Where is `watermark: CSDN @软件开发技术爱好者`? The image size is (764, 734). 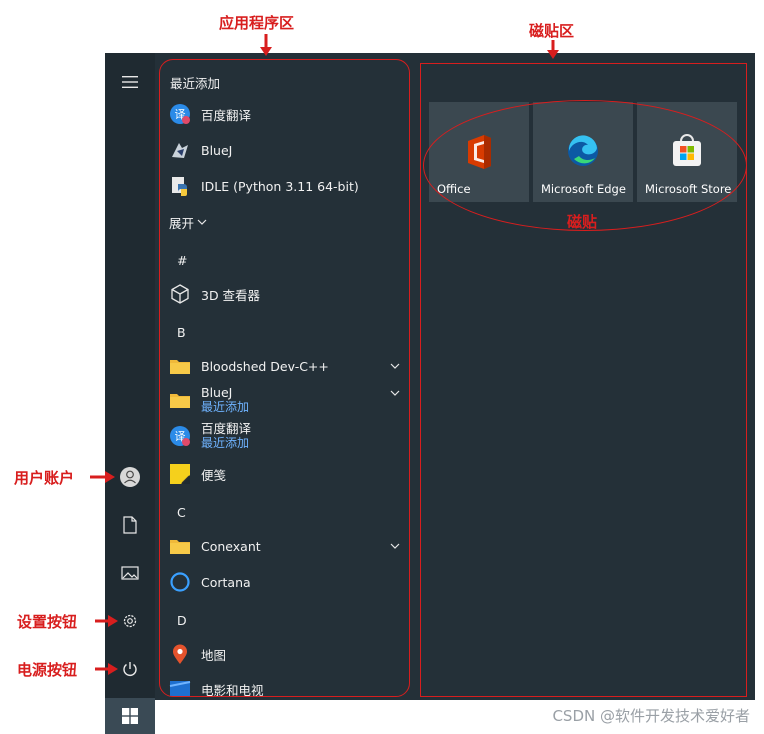 watermark: CSDN @软件开发技术爱好者 is located at coordinates (651, 716).